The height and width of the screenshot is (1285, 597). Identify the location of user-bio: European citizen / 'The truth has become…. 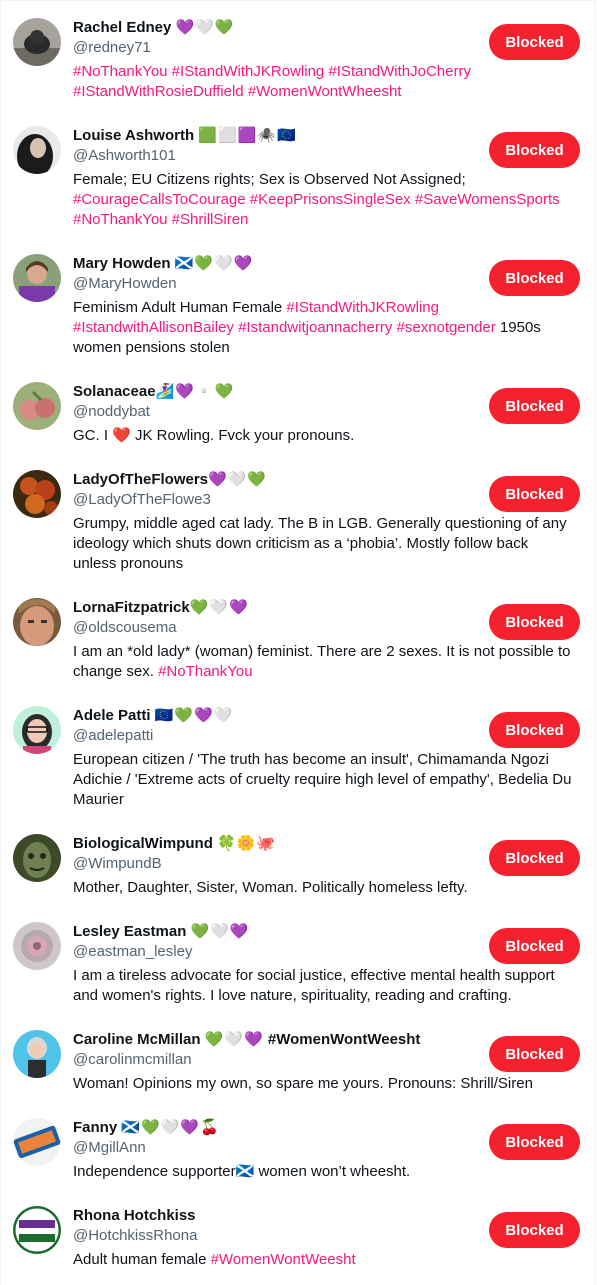
(323, 780).